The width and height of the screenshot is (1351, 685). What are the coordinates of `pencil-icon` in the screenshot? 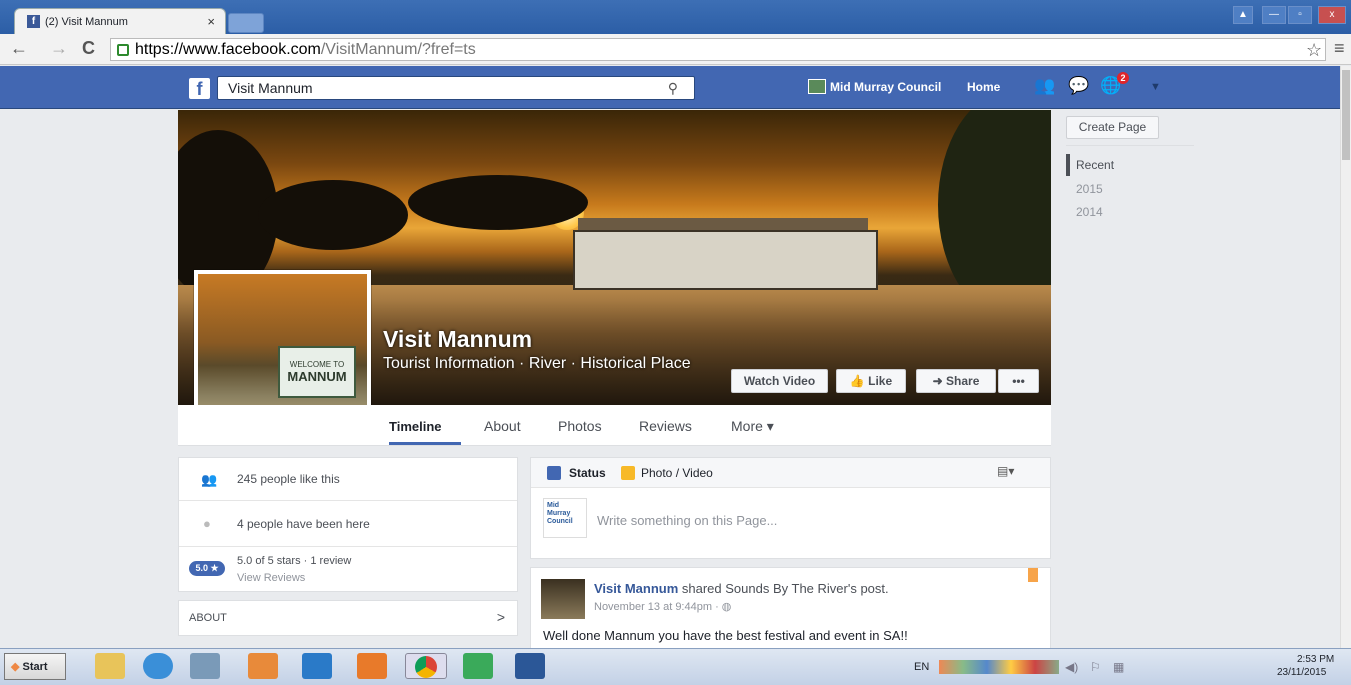 It's located at (554, 473).